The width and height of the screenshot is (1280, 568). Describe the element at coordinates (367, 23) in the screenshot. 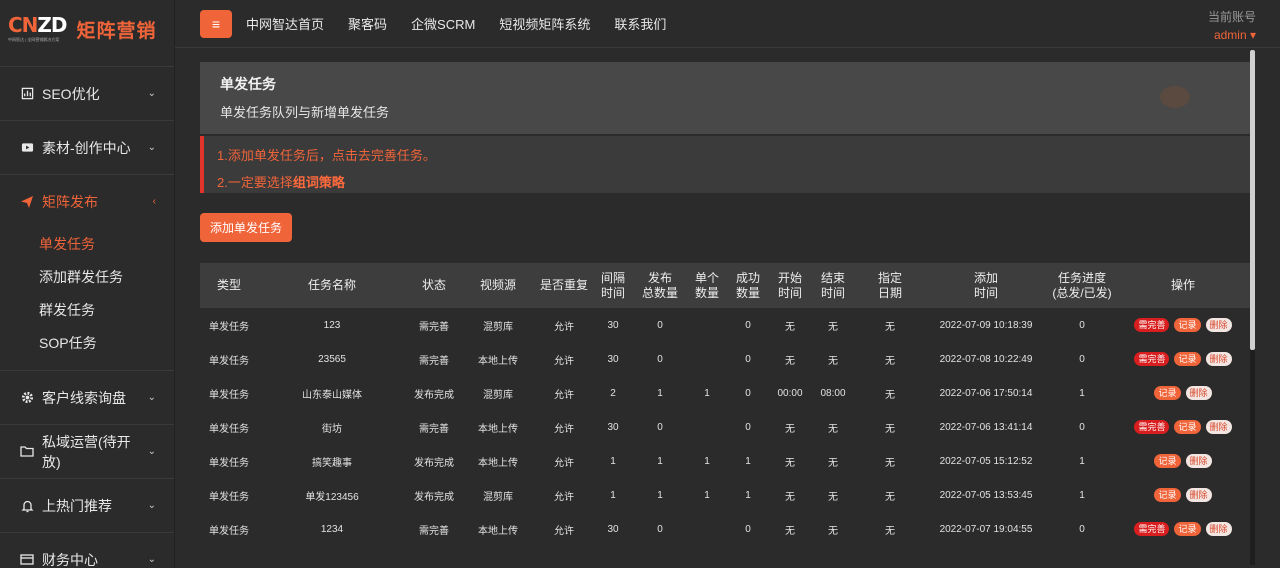

I see `top-nav-link: 聚客码` at that location.